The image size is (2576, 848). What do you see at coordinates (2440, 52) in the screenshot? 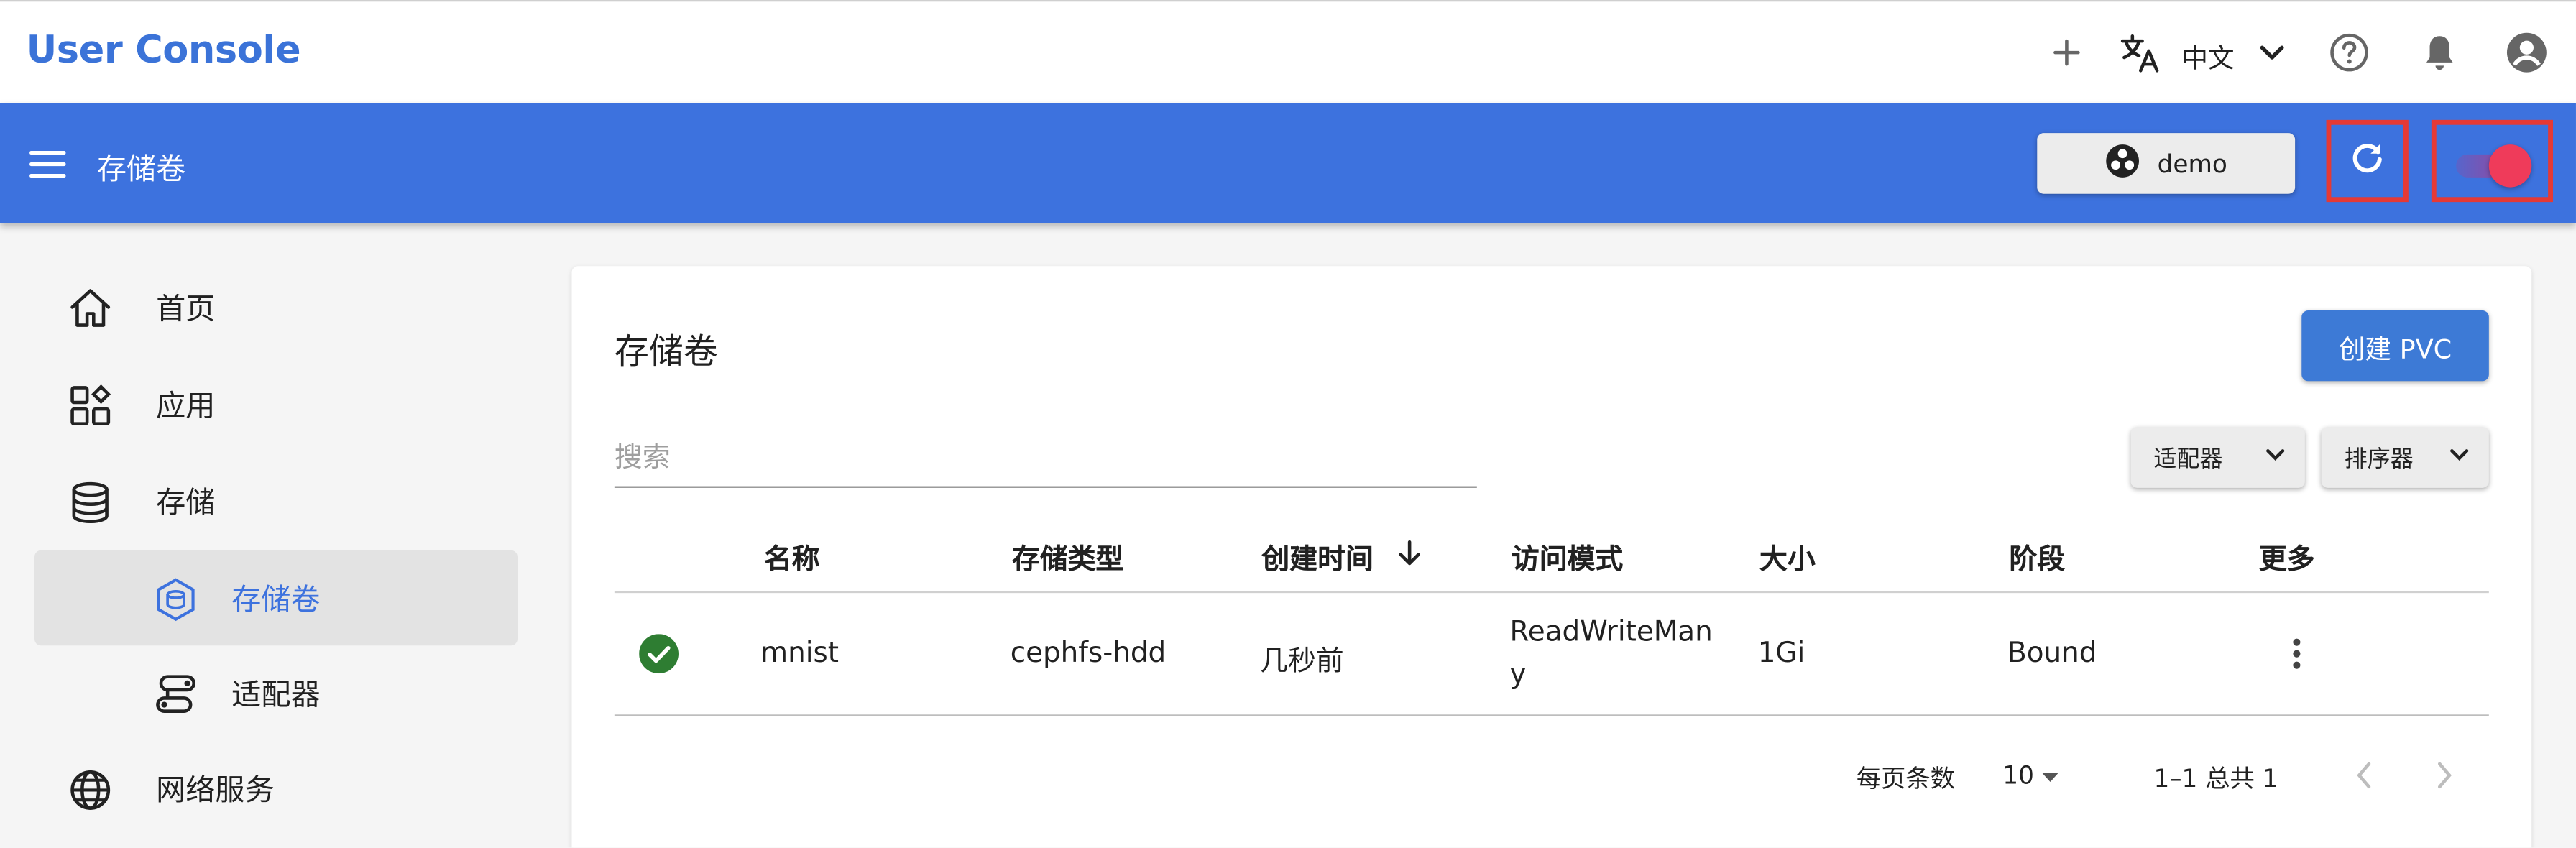
I see `bell-icon` at bounding box center [2440, 52].